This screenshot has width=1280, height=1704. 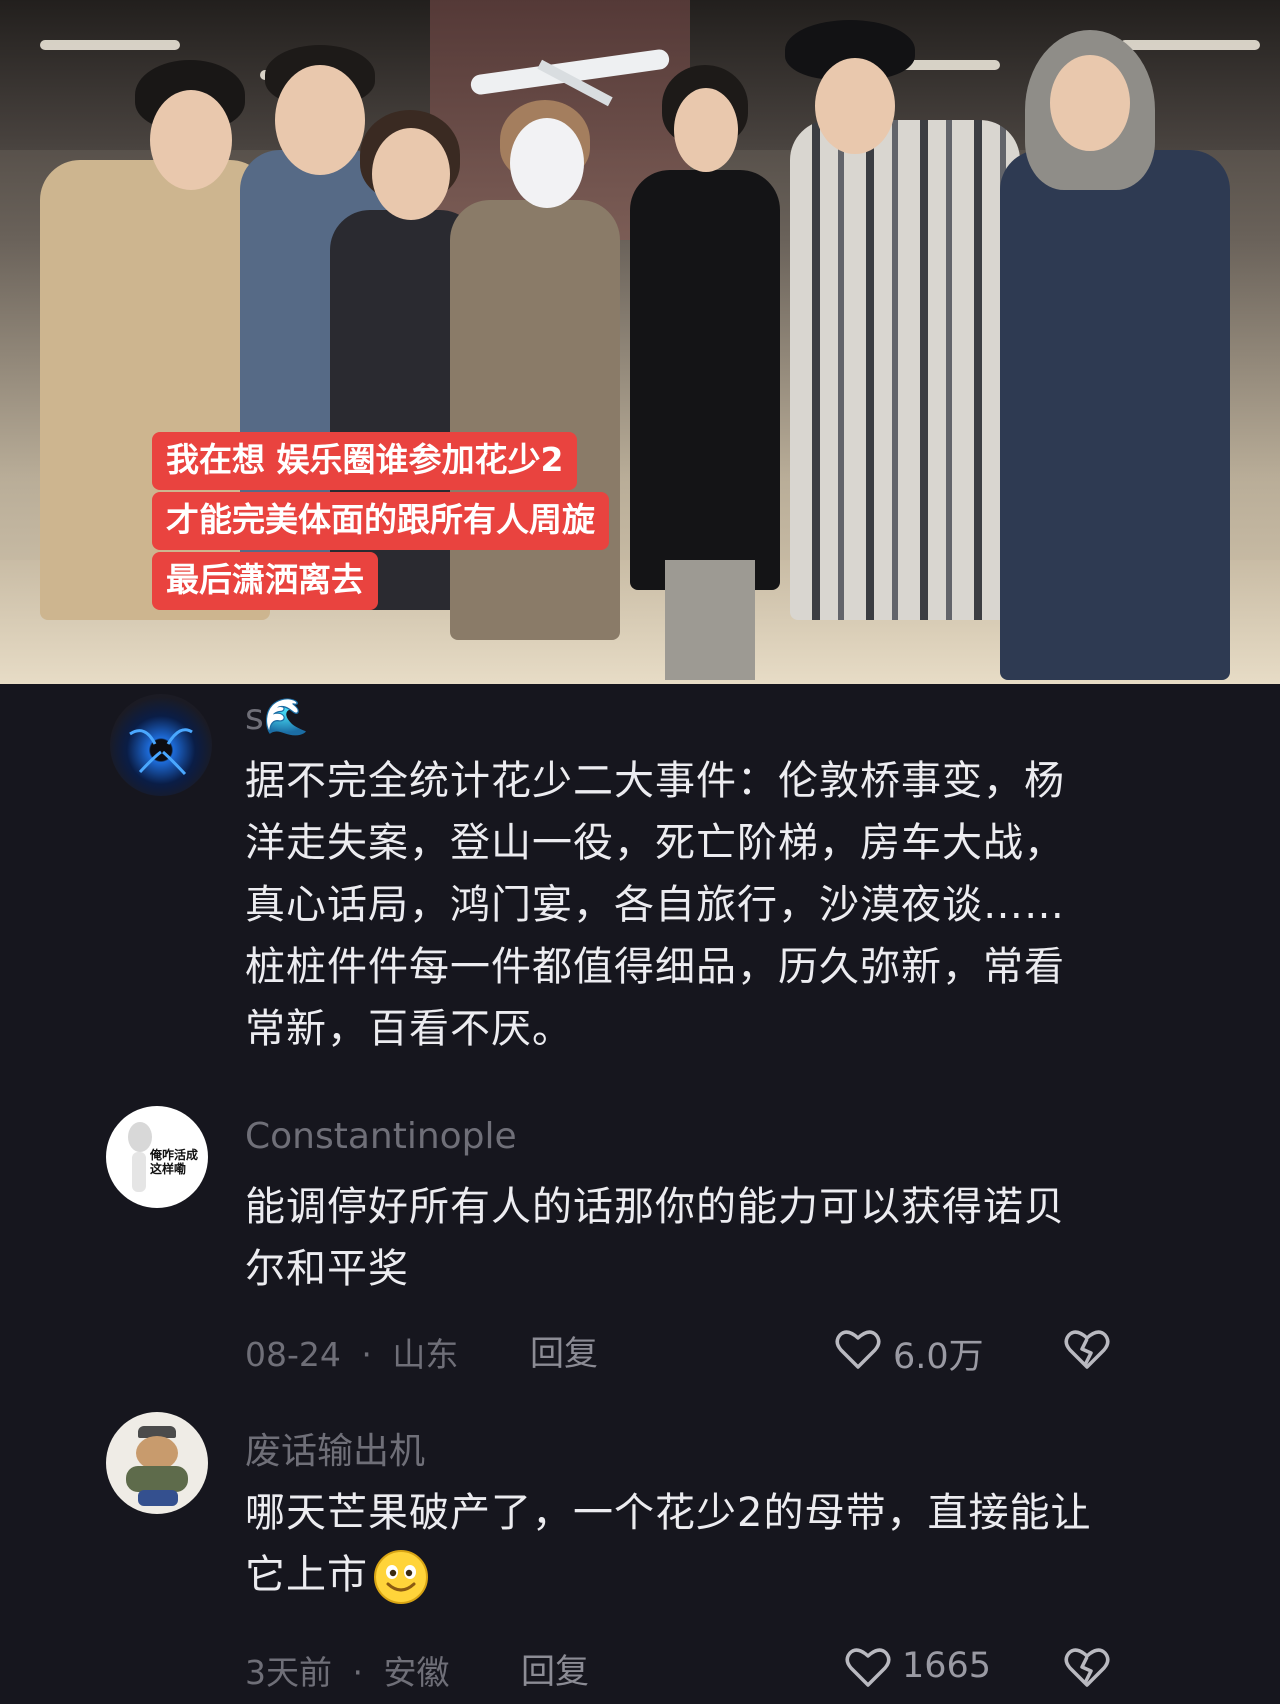 What do you see at coordinates (351, 1352) in the screenshot?
I see `comment-meta: 08-24 · 山东` at bounding box center [351, 1352].